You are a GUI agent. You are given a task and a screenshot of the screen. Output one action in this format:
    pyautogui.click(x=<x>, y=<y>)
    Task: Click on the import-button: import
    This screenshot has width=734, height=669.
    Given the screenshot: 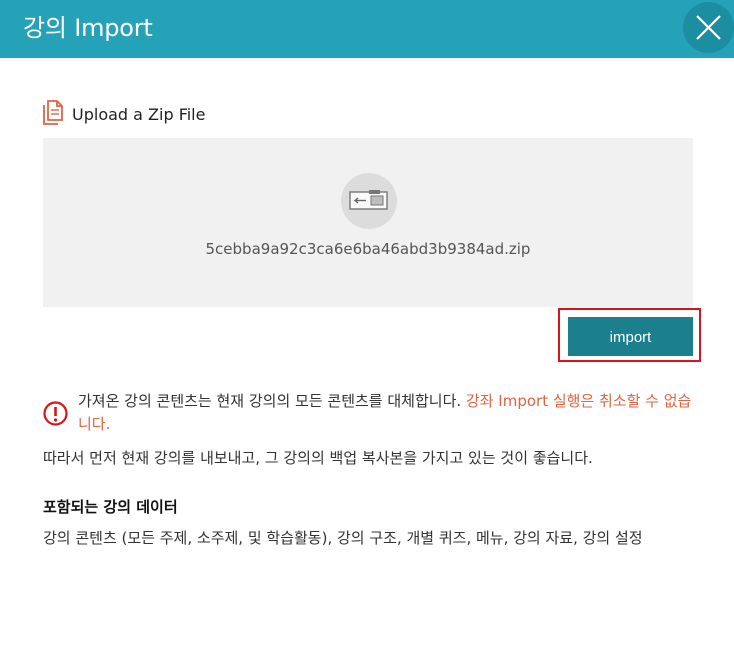 What is the action you would take?
    pyautogui.click(x=630, y=336)
    